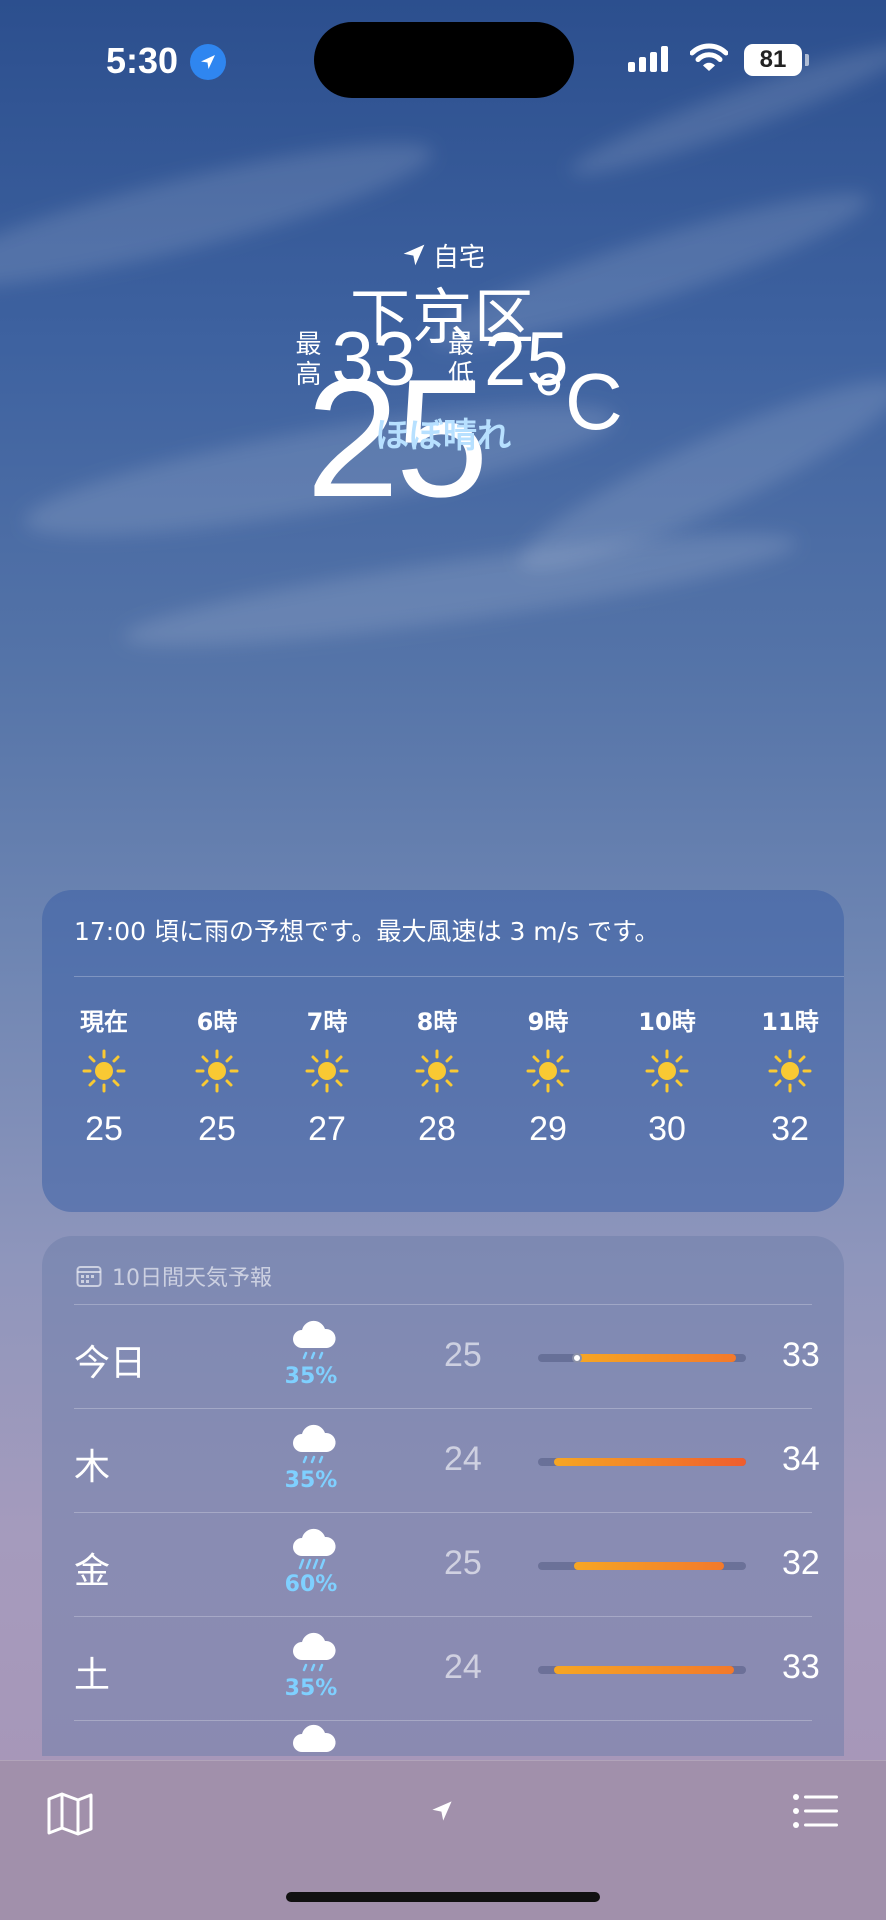  I want to click on high-label-line-1: 最, so click(308, 344).